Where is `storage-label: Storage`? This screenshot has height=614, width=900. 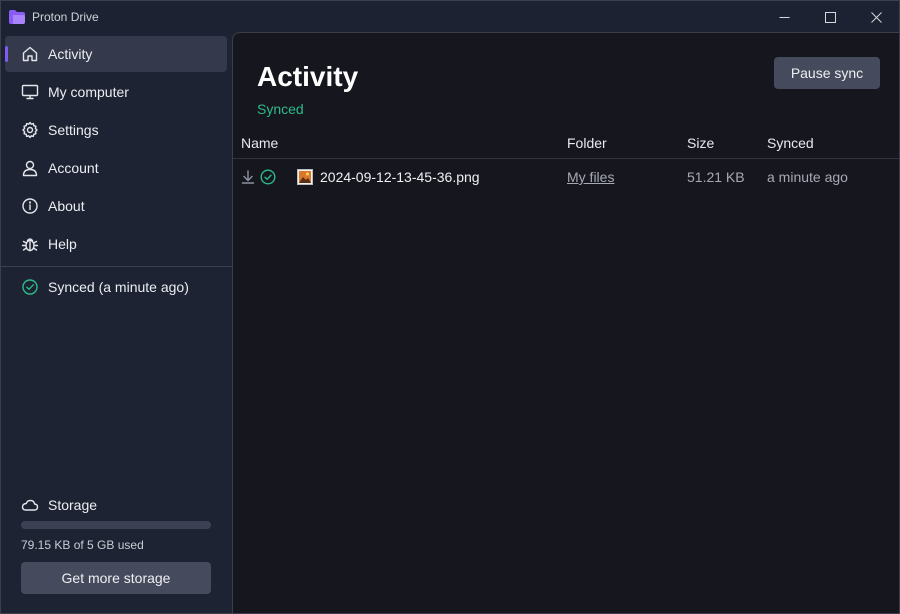 storage-label: Storage is located at coordinates (73, 505).